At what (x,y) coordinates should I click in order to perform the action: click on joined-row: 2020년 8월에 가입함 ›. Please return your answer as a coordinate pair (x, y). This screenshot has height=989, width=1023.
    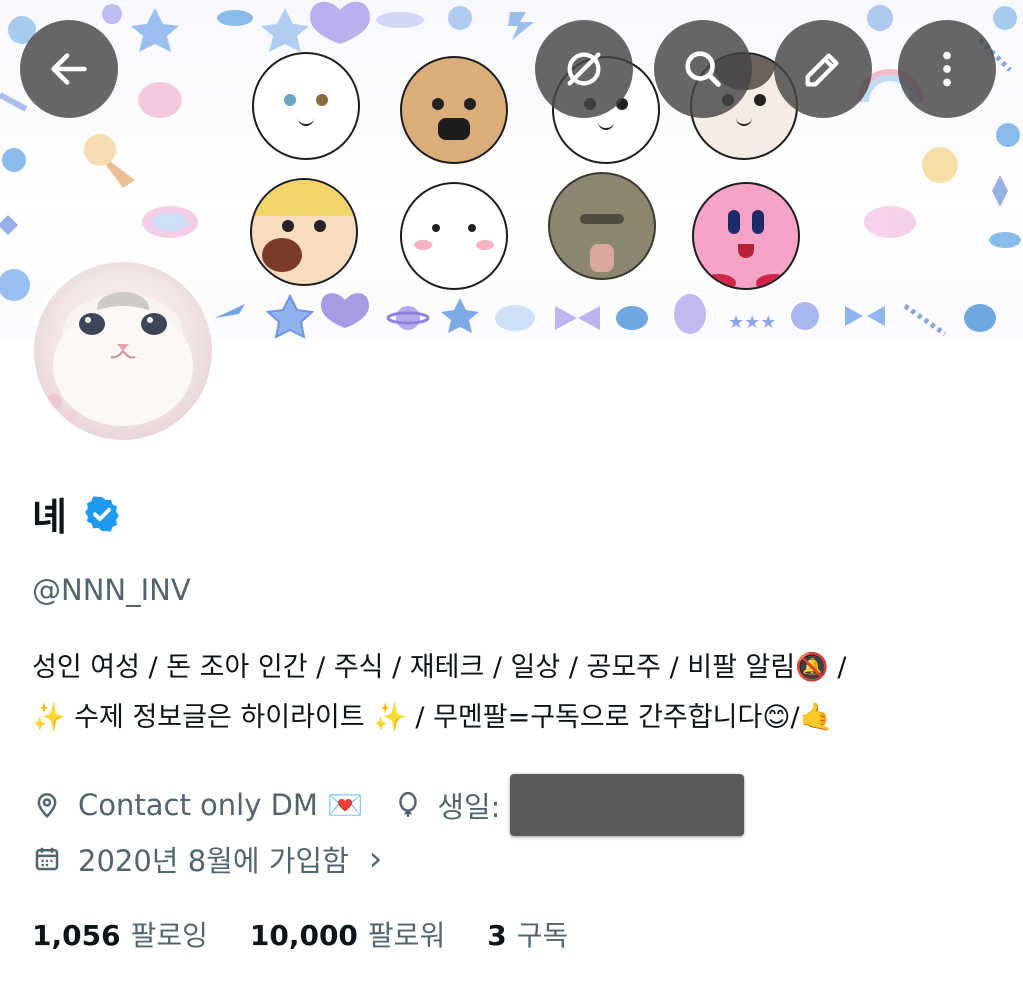
    Looking at the image, I should click on (207, 859).